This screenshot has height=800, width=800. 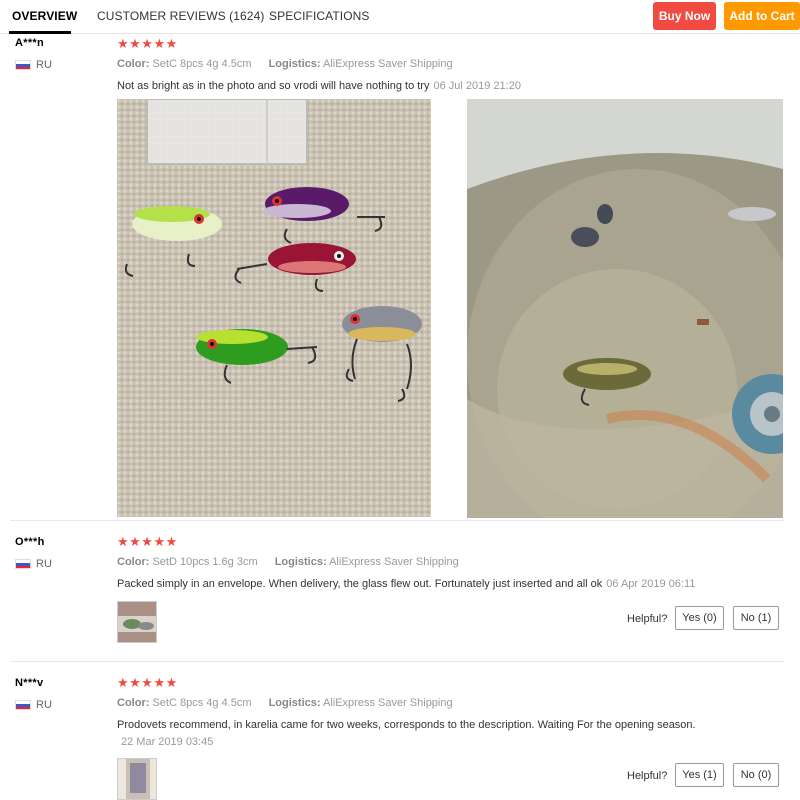 What do you see at coordinates (180, 16) in the screenshot?
I see `tab-customer-reviews: CUSTOMER REVIEWS (1624)` at bounding box center [180, 16].